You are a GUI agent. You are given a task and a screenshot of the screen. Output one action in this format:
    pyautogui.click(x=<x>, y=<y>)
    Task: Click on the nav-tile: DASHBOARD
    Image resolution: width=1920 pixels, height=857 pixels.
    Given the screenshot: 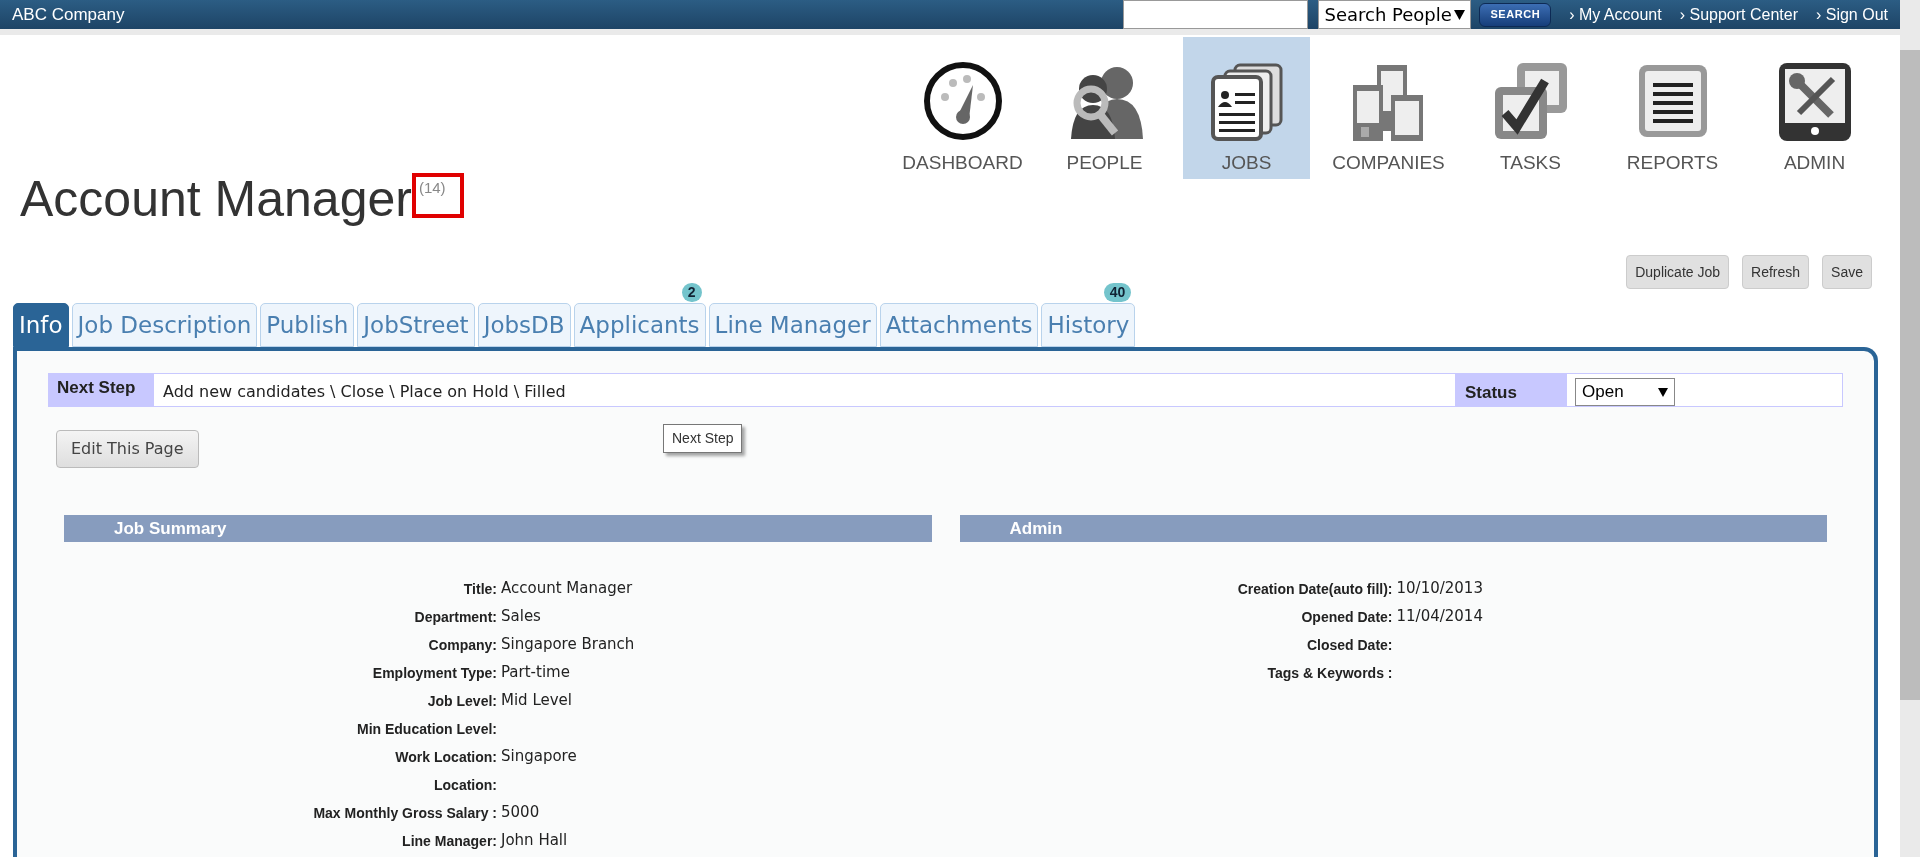 What is the action you would take?
    pyautogui.click(x=962, y=108)
    